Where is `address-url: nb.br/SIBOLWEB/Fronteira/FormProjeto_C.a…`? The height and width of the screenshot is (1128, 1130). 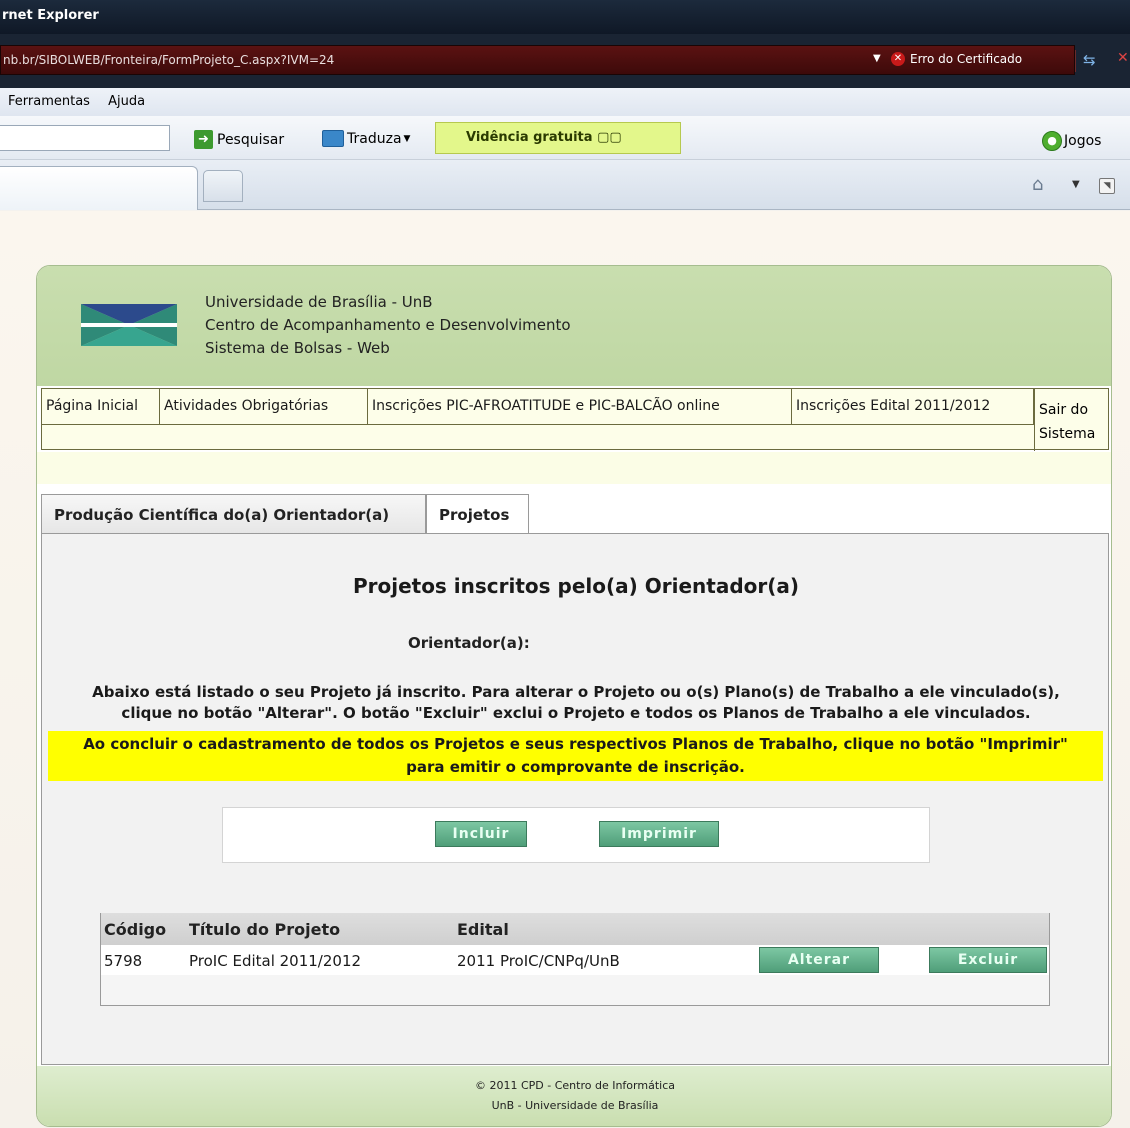 address-url: nb.br/SIBOLWEB/Fronteira/FormProjeto_C.a… is located at coordinates (169, 60).